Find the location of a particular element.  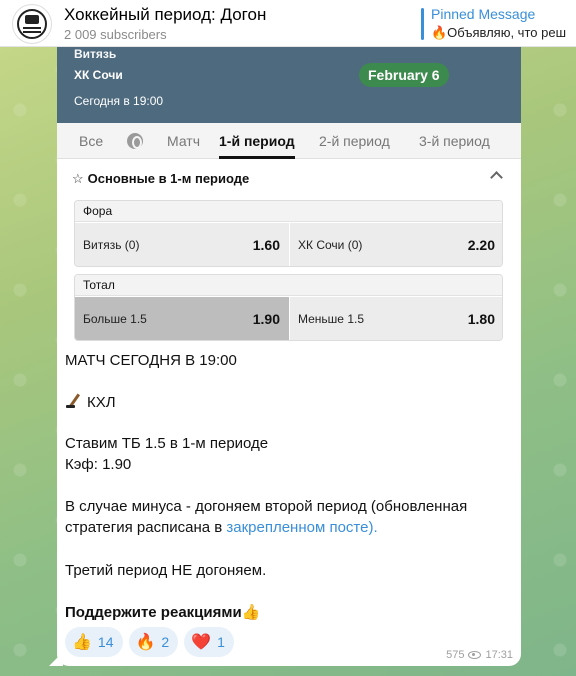

view-count: 575 is located at coordinates (455, 655).